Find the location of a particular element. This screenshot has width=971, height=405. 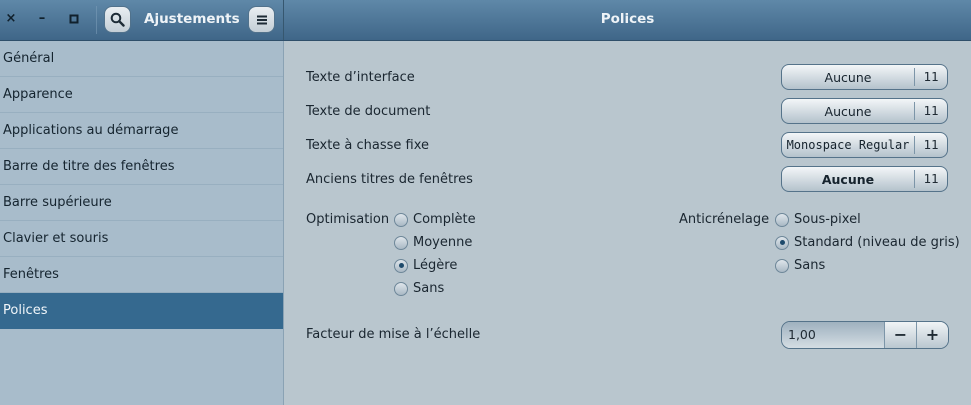

menu-button is located at coordinates (261, 19).